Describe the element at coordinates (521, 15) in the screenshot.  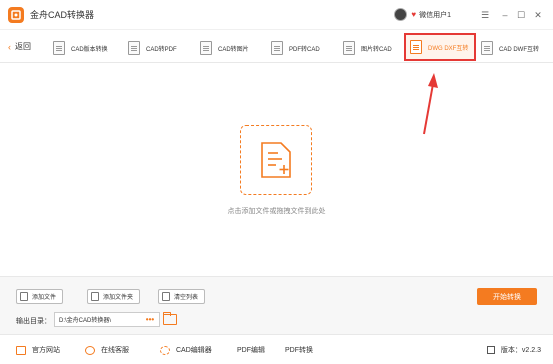
I see `maximize-button: ☐` at that location.